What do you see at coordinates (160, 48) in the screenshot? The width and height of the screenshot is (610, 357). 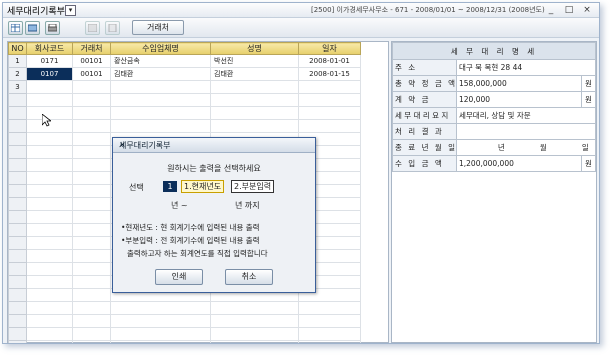 I see `col-header-business-name: 수임업체명` at bounding box center [160, 48].